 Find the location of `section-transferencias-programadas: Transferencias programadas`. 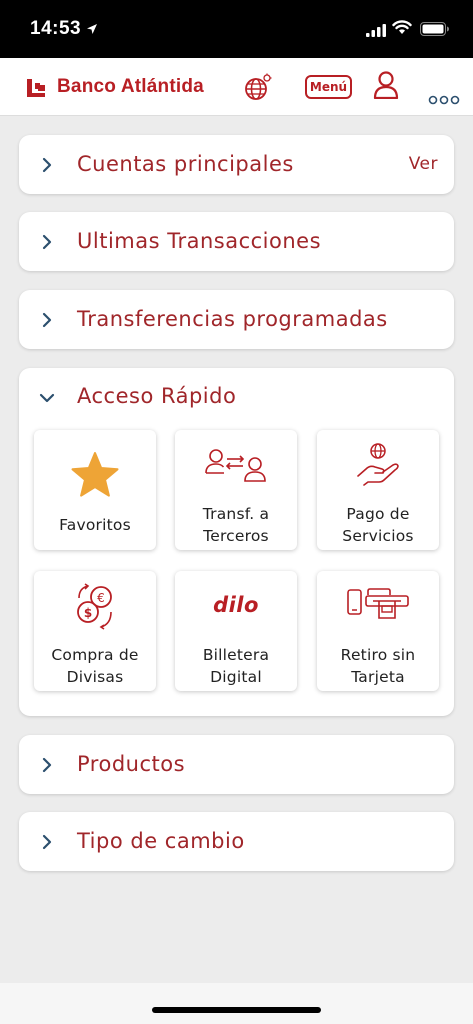

section-transferencias-programadas: Transferencias programadas is located at coordinates (236, 319).